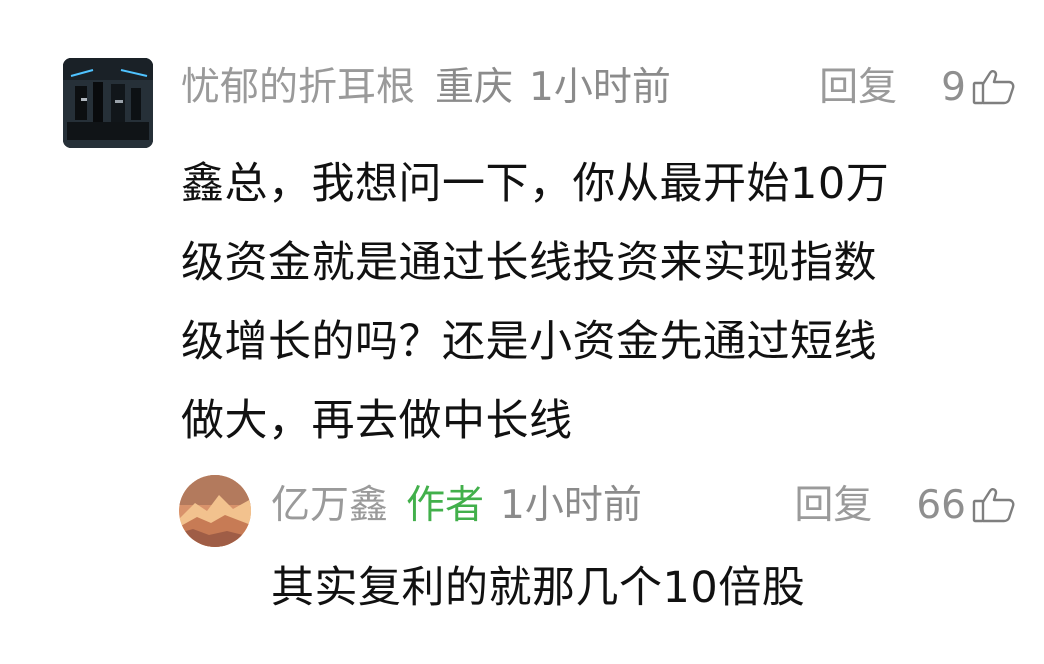 The width and height of the screenshot is (1044, 664). Describe the element at coordinates (571, 505) in the screenshot. I see `reply-timestamp: 1小时前` at that location.